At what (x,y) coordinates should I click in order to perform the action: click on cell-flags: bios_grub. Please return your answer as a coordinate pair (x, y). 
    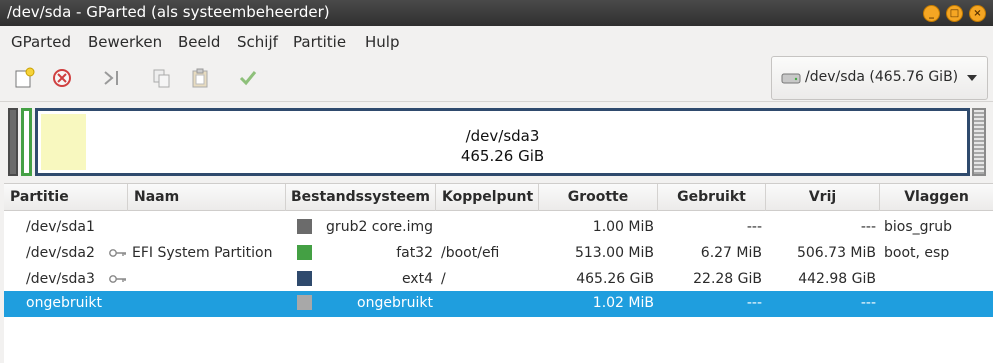
    Looking at the image, I should click on (918, 227).